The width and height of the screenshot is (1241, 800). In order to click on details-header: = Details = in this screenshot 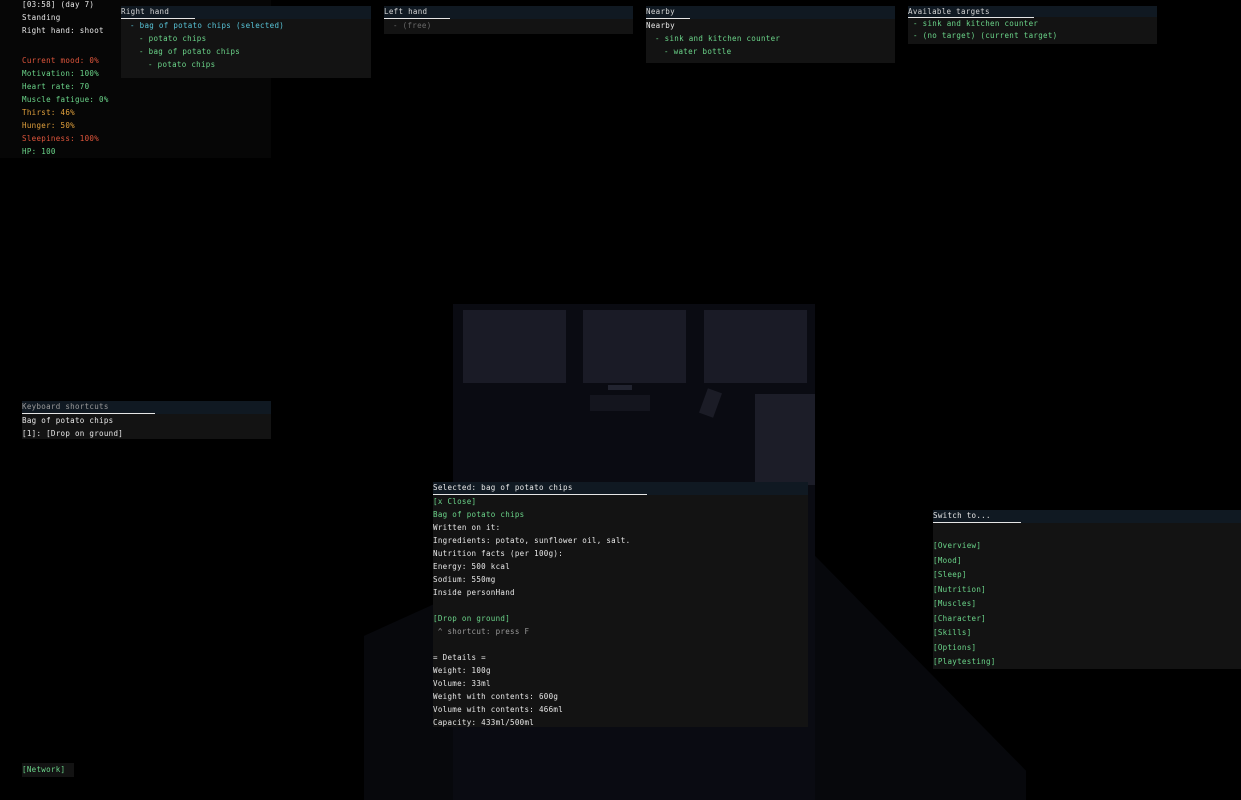, I will do `click(459, 657)`.